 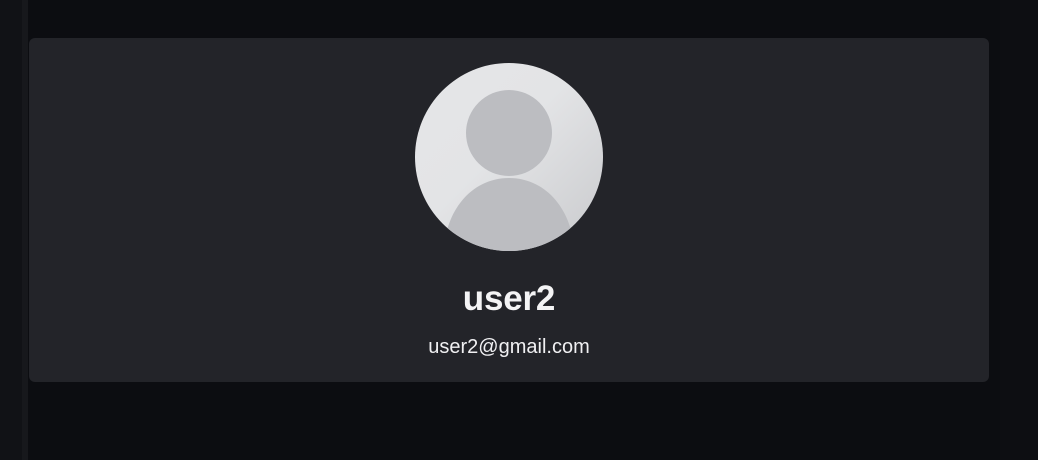 I want to click on profile-email: user2@gmail.com, so click(x=509, y=347).